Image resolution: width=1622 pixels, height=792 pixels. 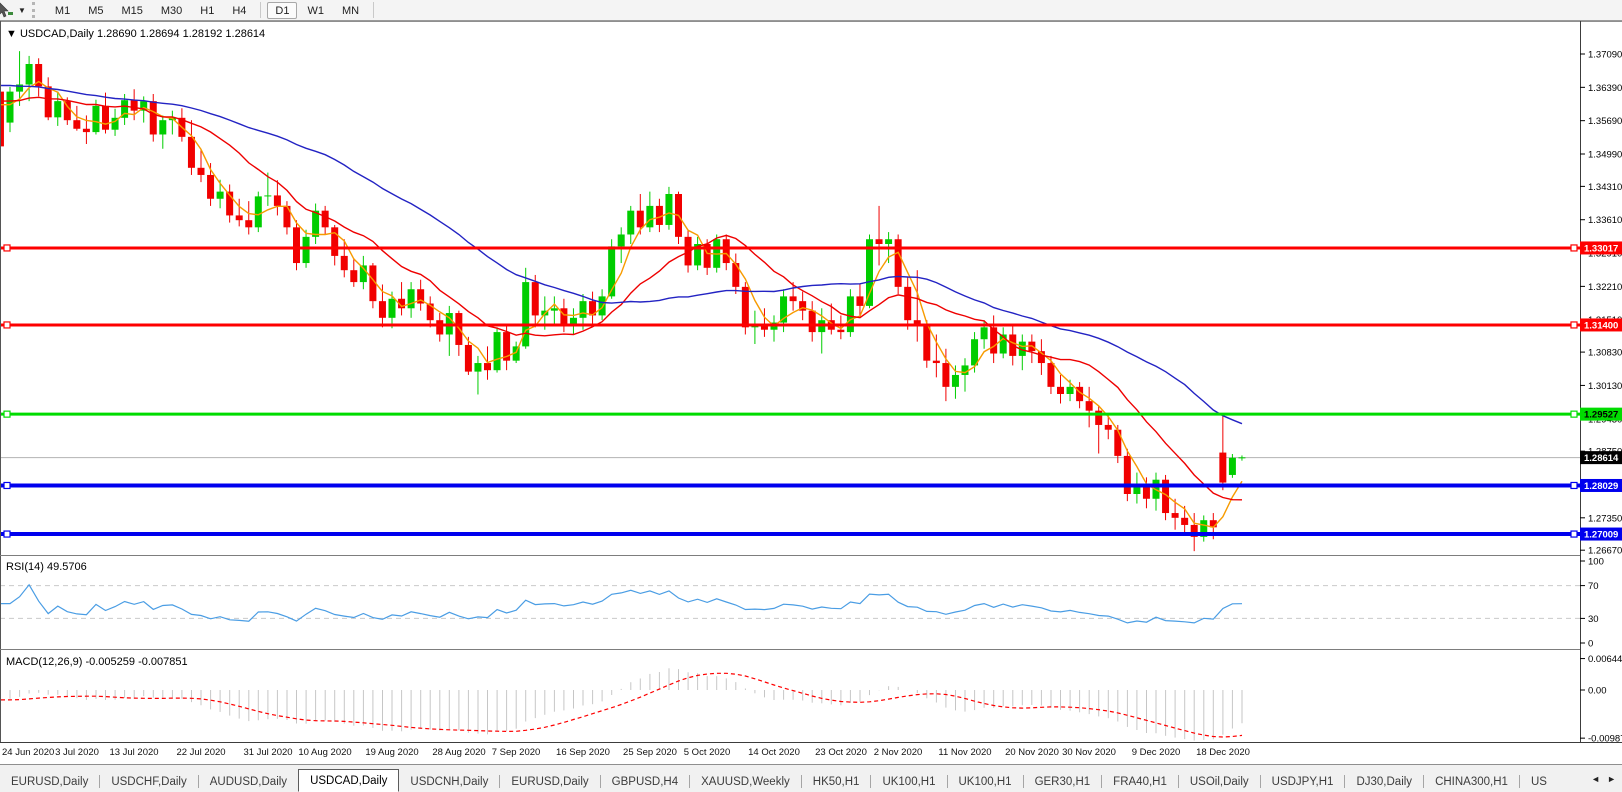 I want to click on chart-tab-US: US, so click(x=1533, y=782).